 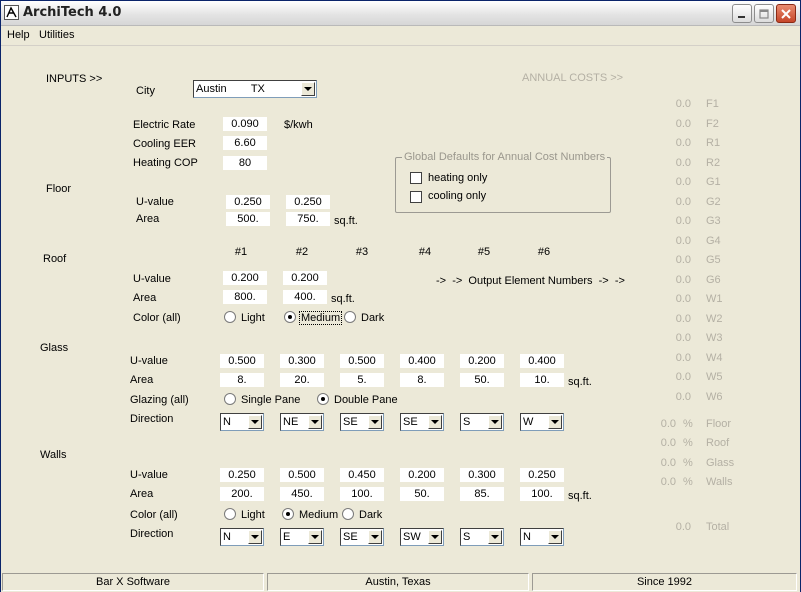 I want to click on walls-u-label: U-value, so click(x=149, y=475).